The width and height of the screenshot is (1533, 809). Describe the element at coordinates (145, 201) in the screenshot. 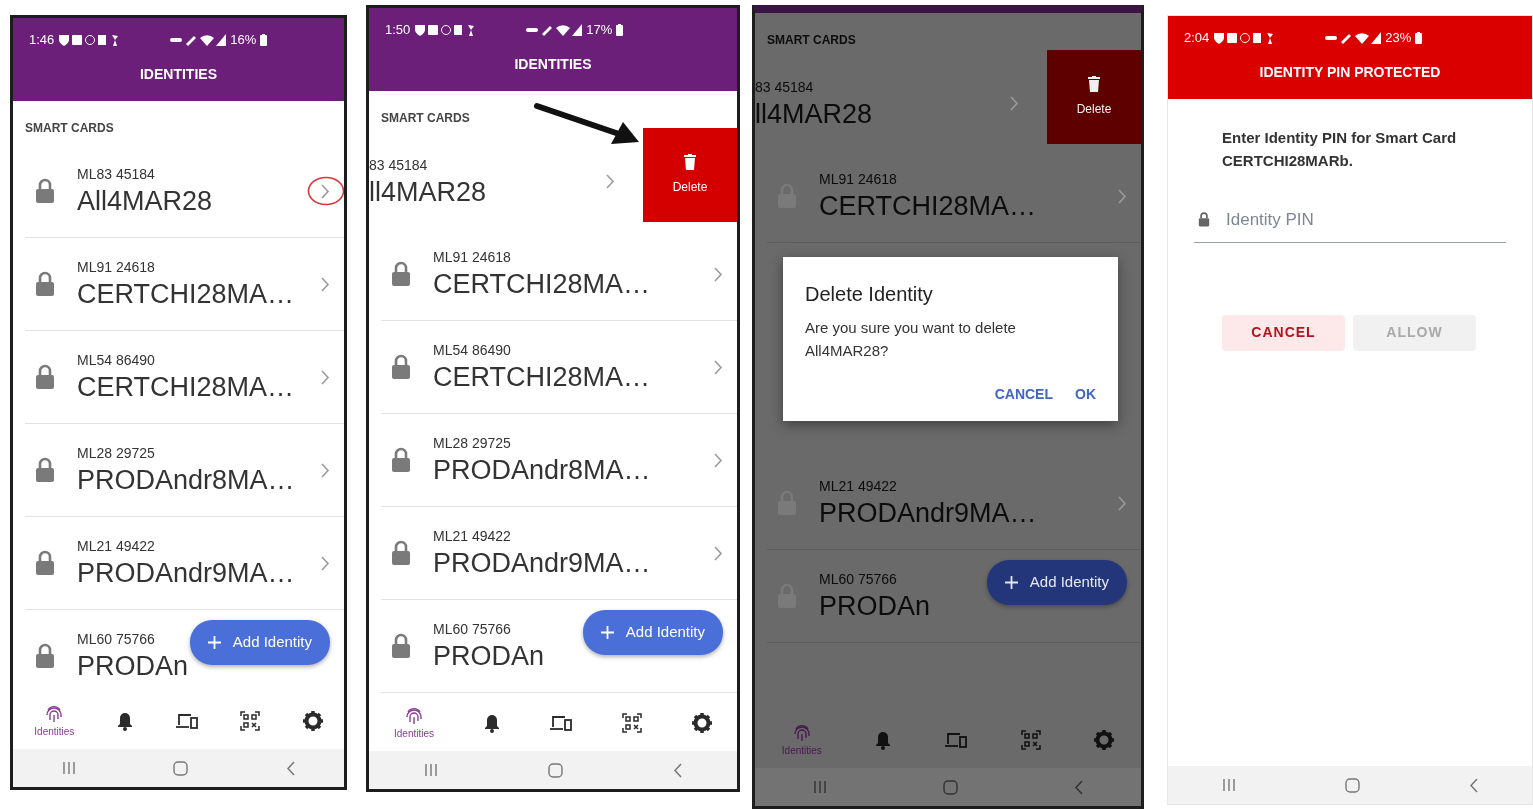

I see `identity-name: All4MAR28` at that location.